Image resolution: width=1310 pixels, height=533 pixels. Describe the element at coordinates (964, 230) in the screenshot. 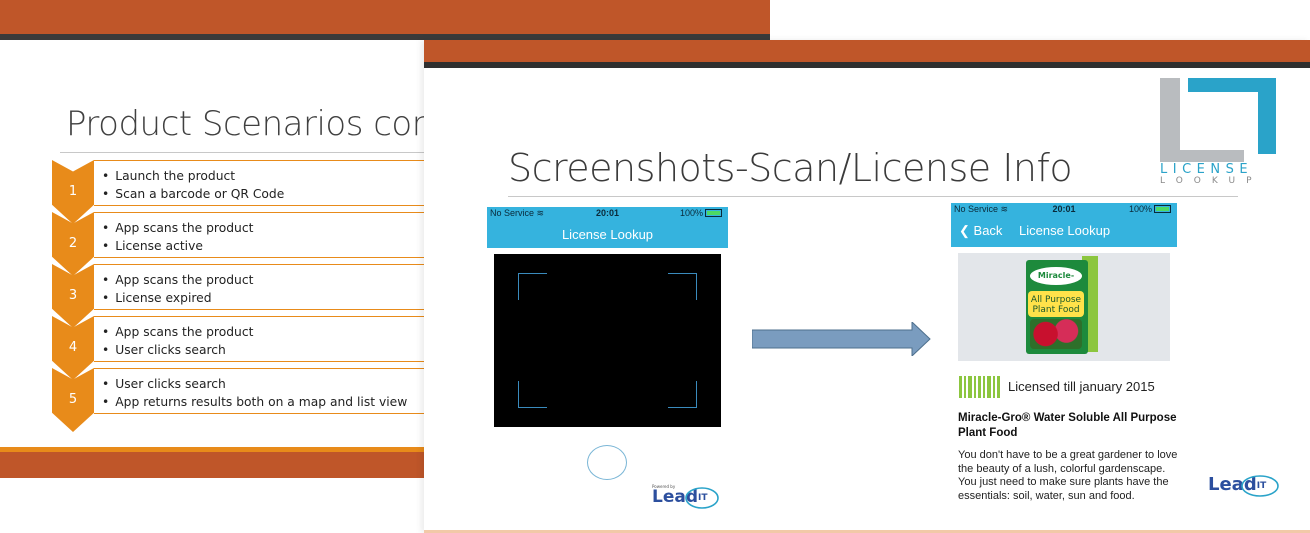

I see `chevron-left-icon: ❮` at that location.